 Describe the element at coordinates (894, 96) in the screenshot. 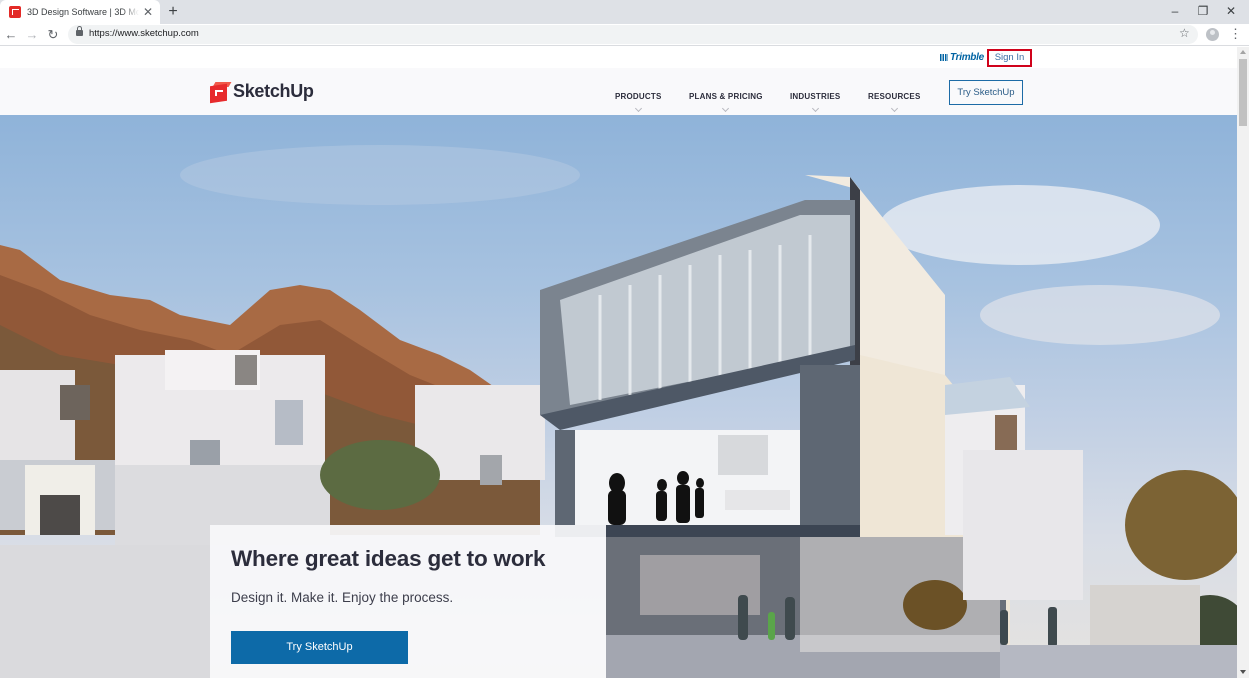

I see `nav-label: RESOURCES` at that location.